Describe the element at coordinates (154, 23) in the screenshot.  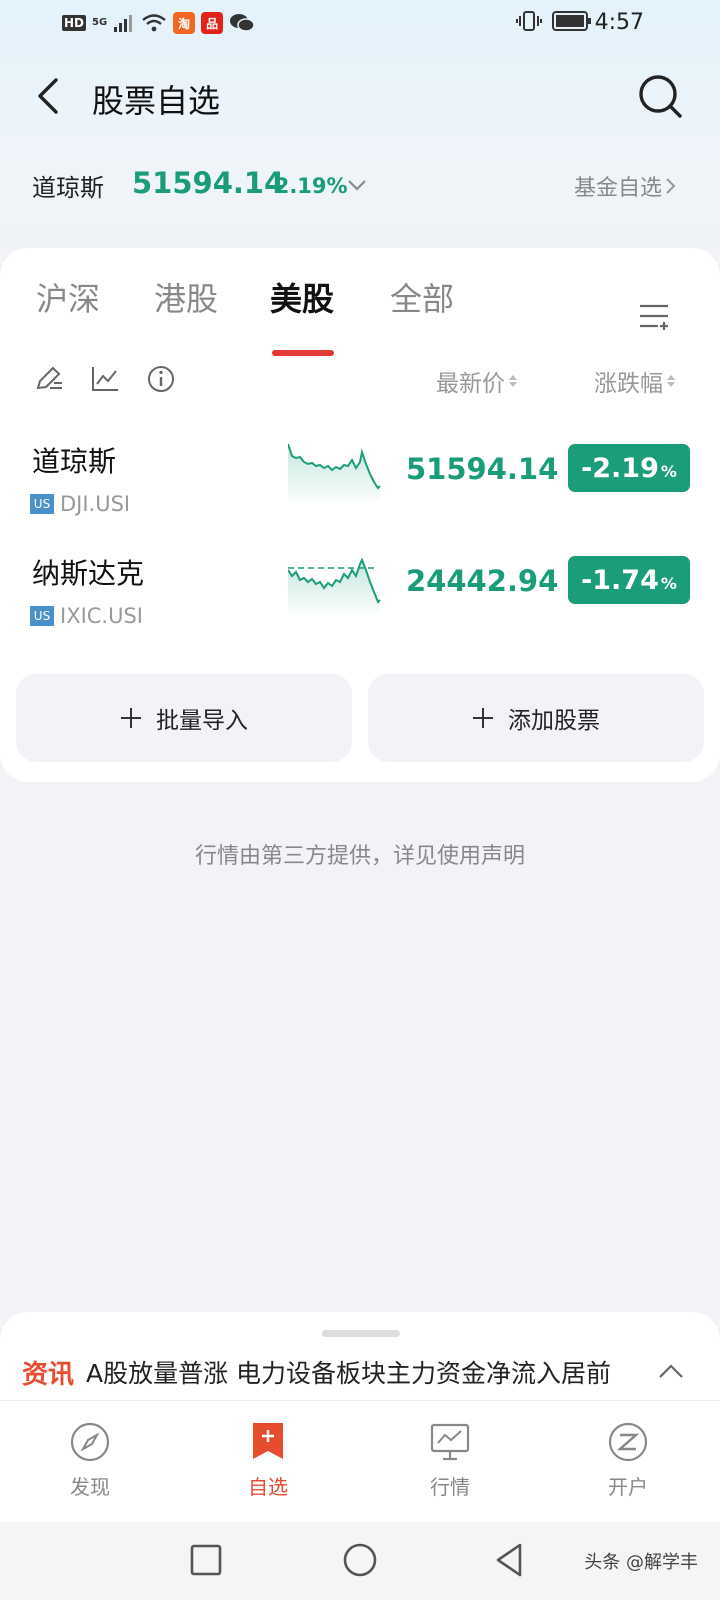
I see `wifi-icon` at that location.